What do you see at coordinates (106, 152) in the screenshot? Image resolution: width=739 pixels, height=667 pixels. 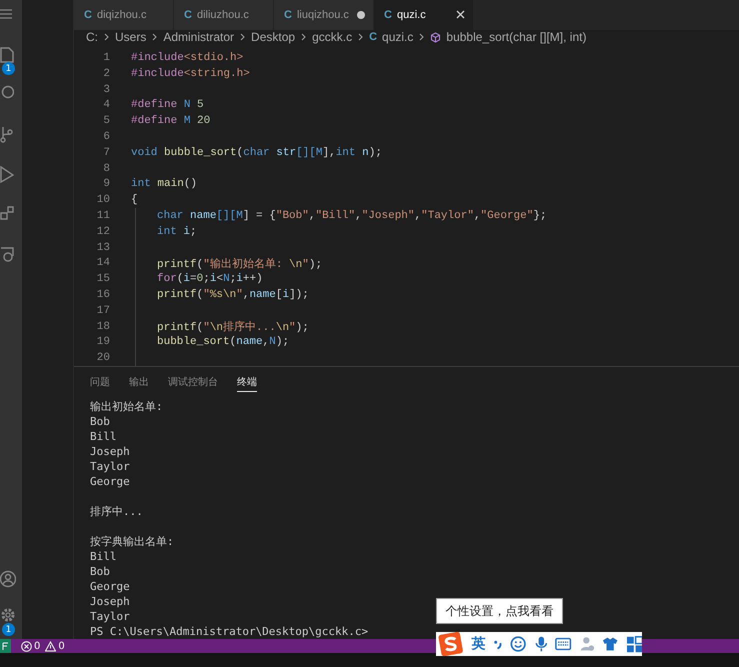 I see `line-number: 7` at bounding box center [106, 152].